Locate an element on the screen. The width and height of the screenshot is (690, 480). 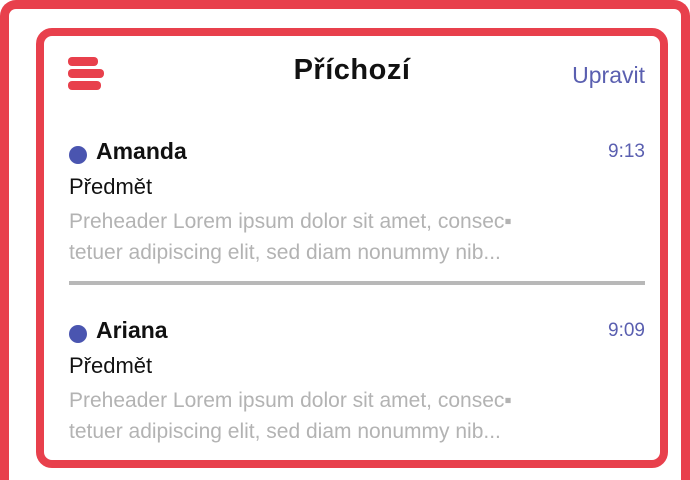
message-sender: Amanda is located at coordinates (141, 151).